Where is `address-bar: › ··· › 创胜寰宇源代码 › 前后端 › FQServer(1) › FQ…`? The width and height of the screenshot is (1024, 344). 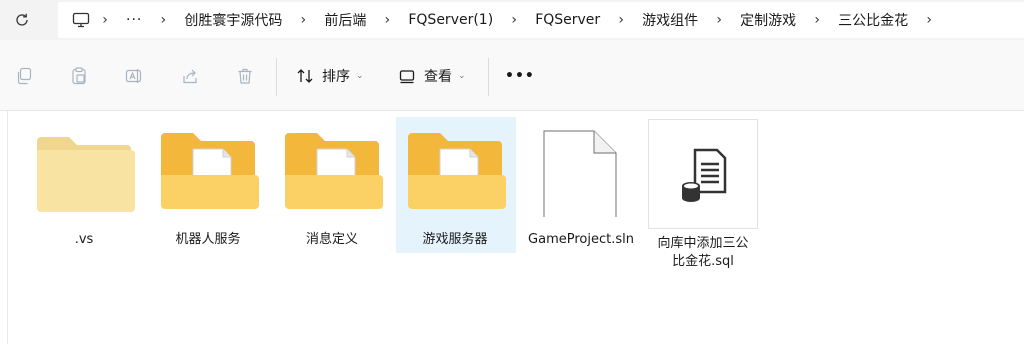 address-bar: › ··· › 创胜寰宇源代码 › 前后端 › FQServer(1) › FQ… is located at coordinates (512, 20).